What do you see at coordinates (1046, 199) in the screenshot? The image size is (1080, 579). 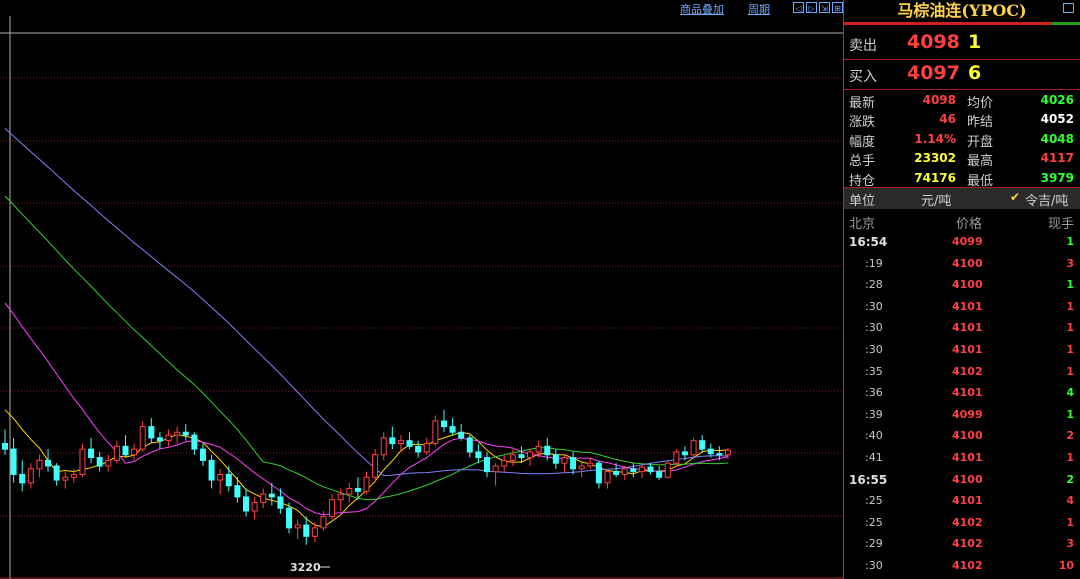 I see `unit-ringgit-per-ton: 令吉/吨` at bounding box center [1046, 199].